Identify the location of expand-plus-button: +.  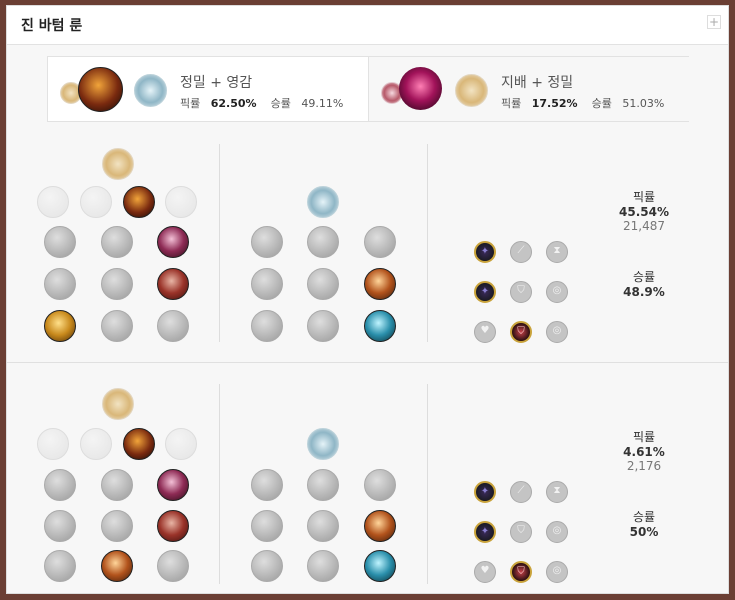
(714, 22).